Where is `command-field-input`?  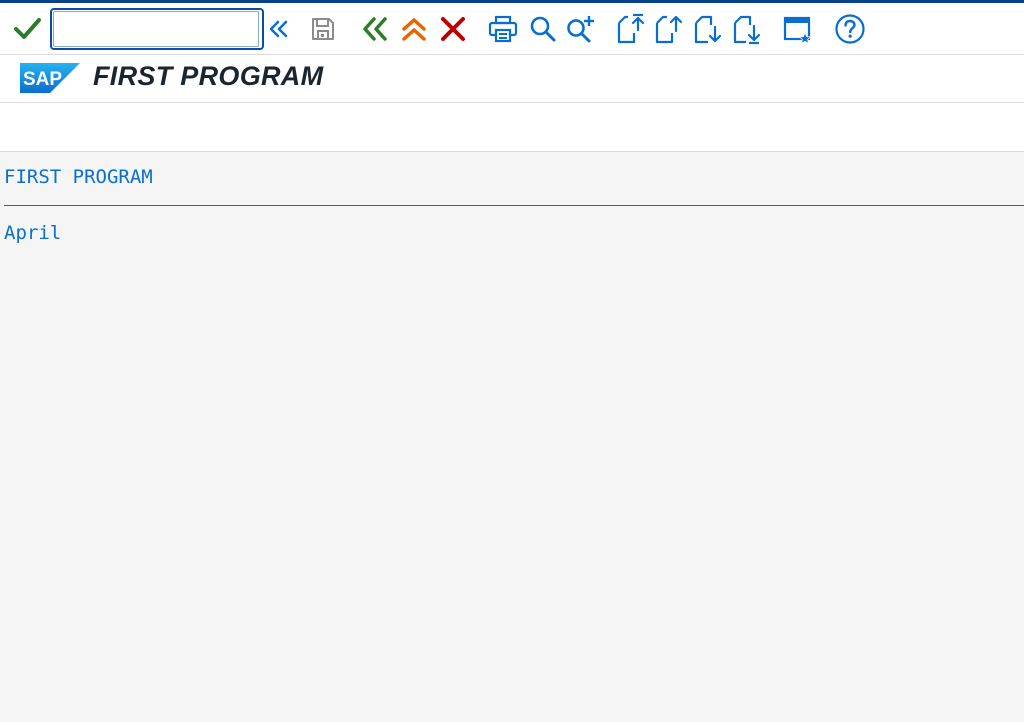 command-field-input is located at coordinates (156, 29).